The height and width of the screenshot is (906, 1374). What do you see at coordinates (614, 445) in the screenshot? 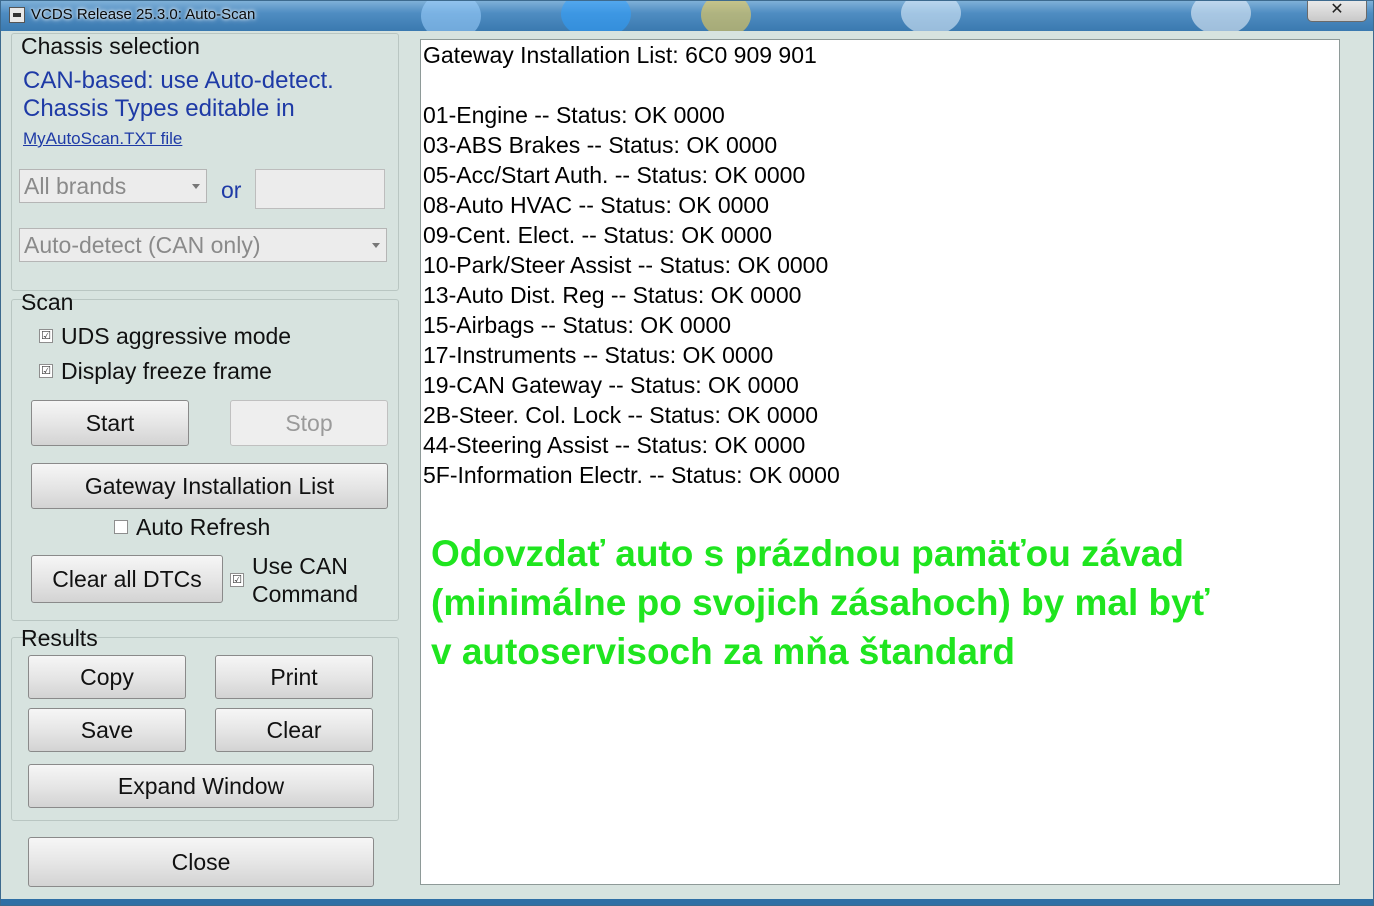
I see `result-line: 44-Steering Assist -- Status: OK 0000` at bounding box center [614, 445].